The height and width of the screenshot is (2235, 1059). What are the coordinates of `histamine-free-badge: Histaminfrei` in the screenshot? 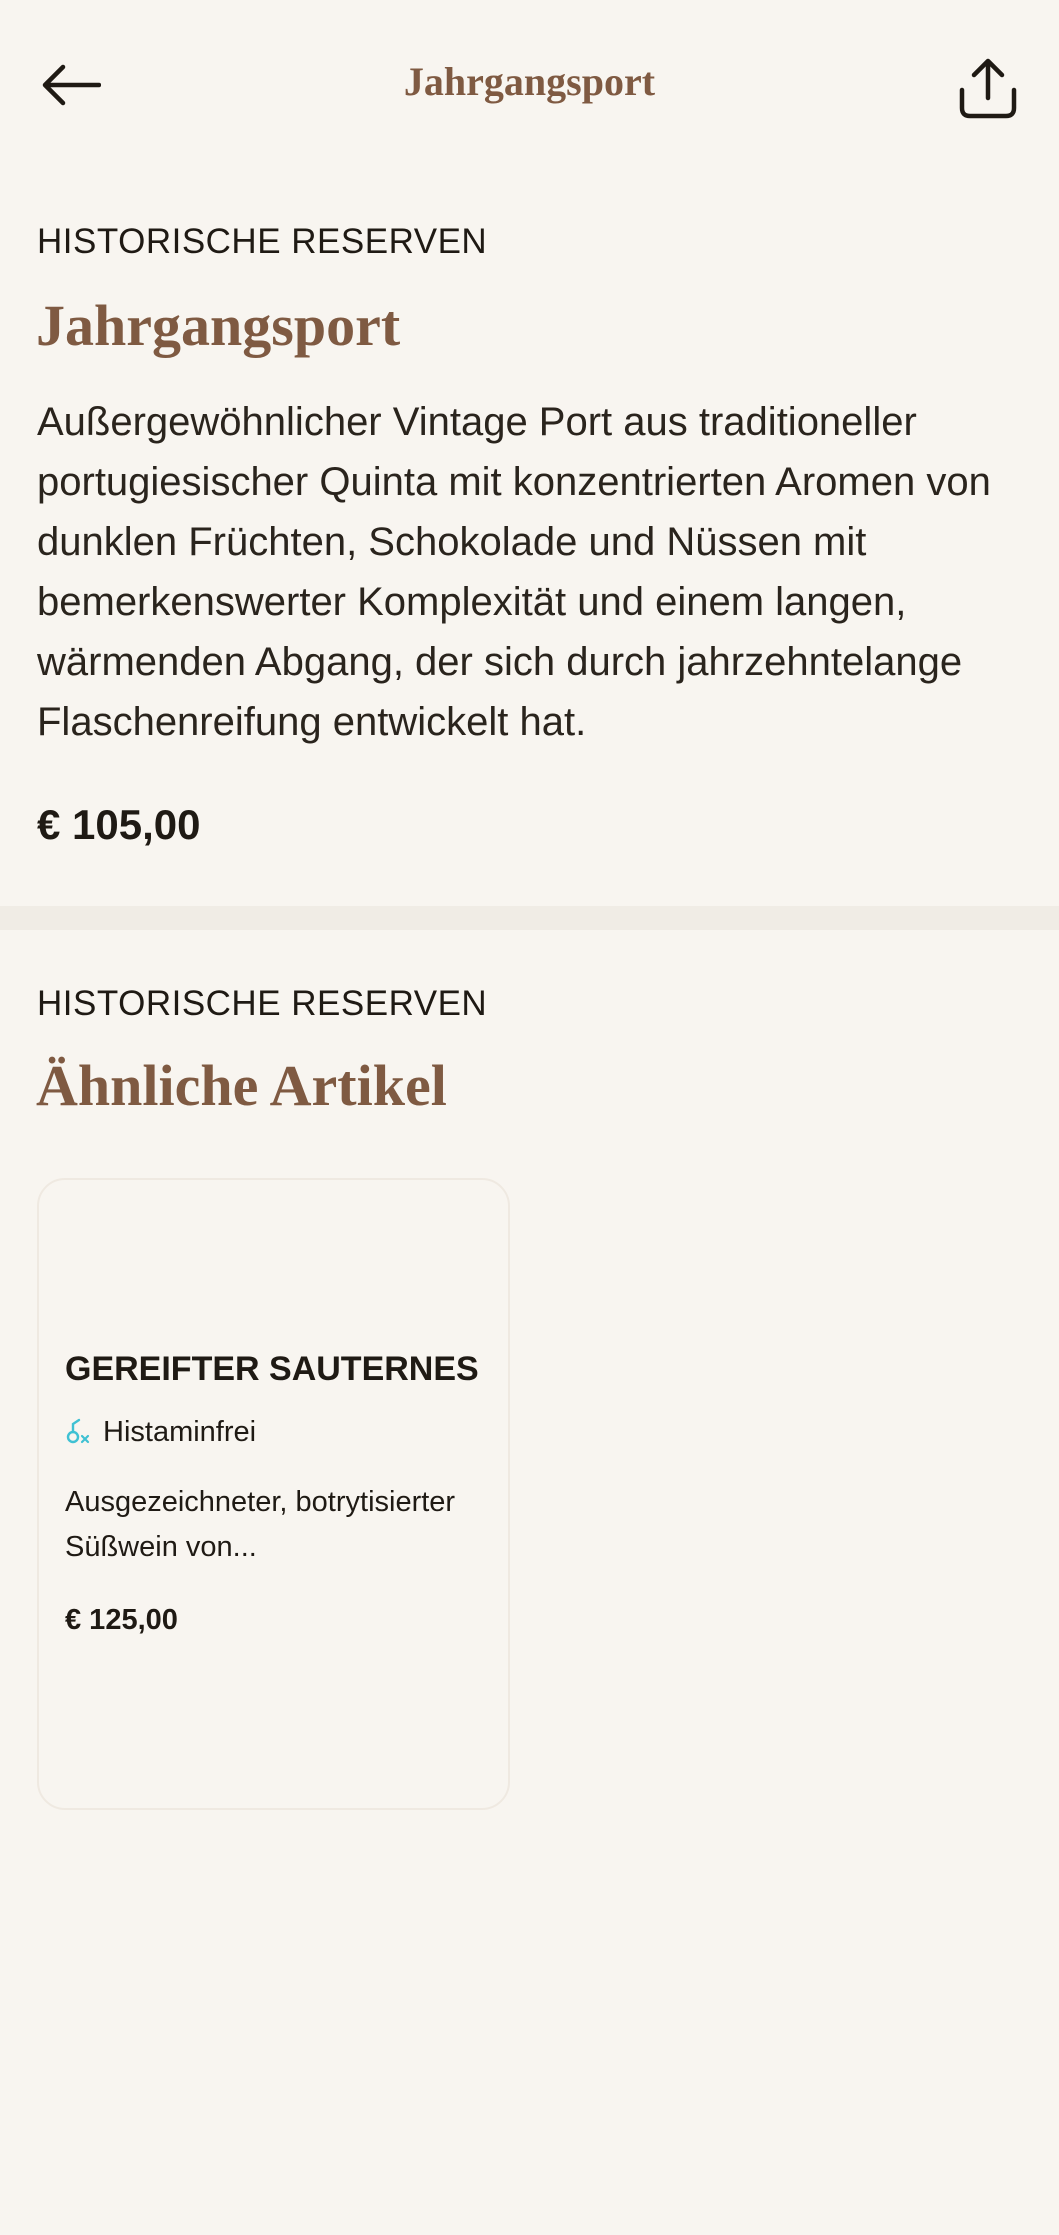 It's located at (160, 1432).